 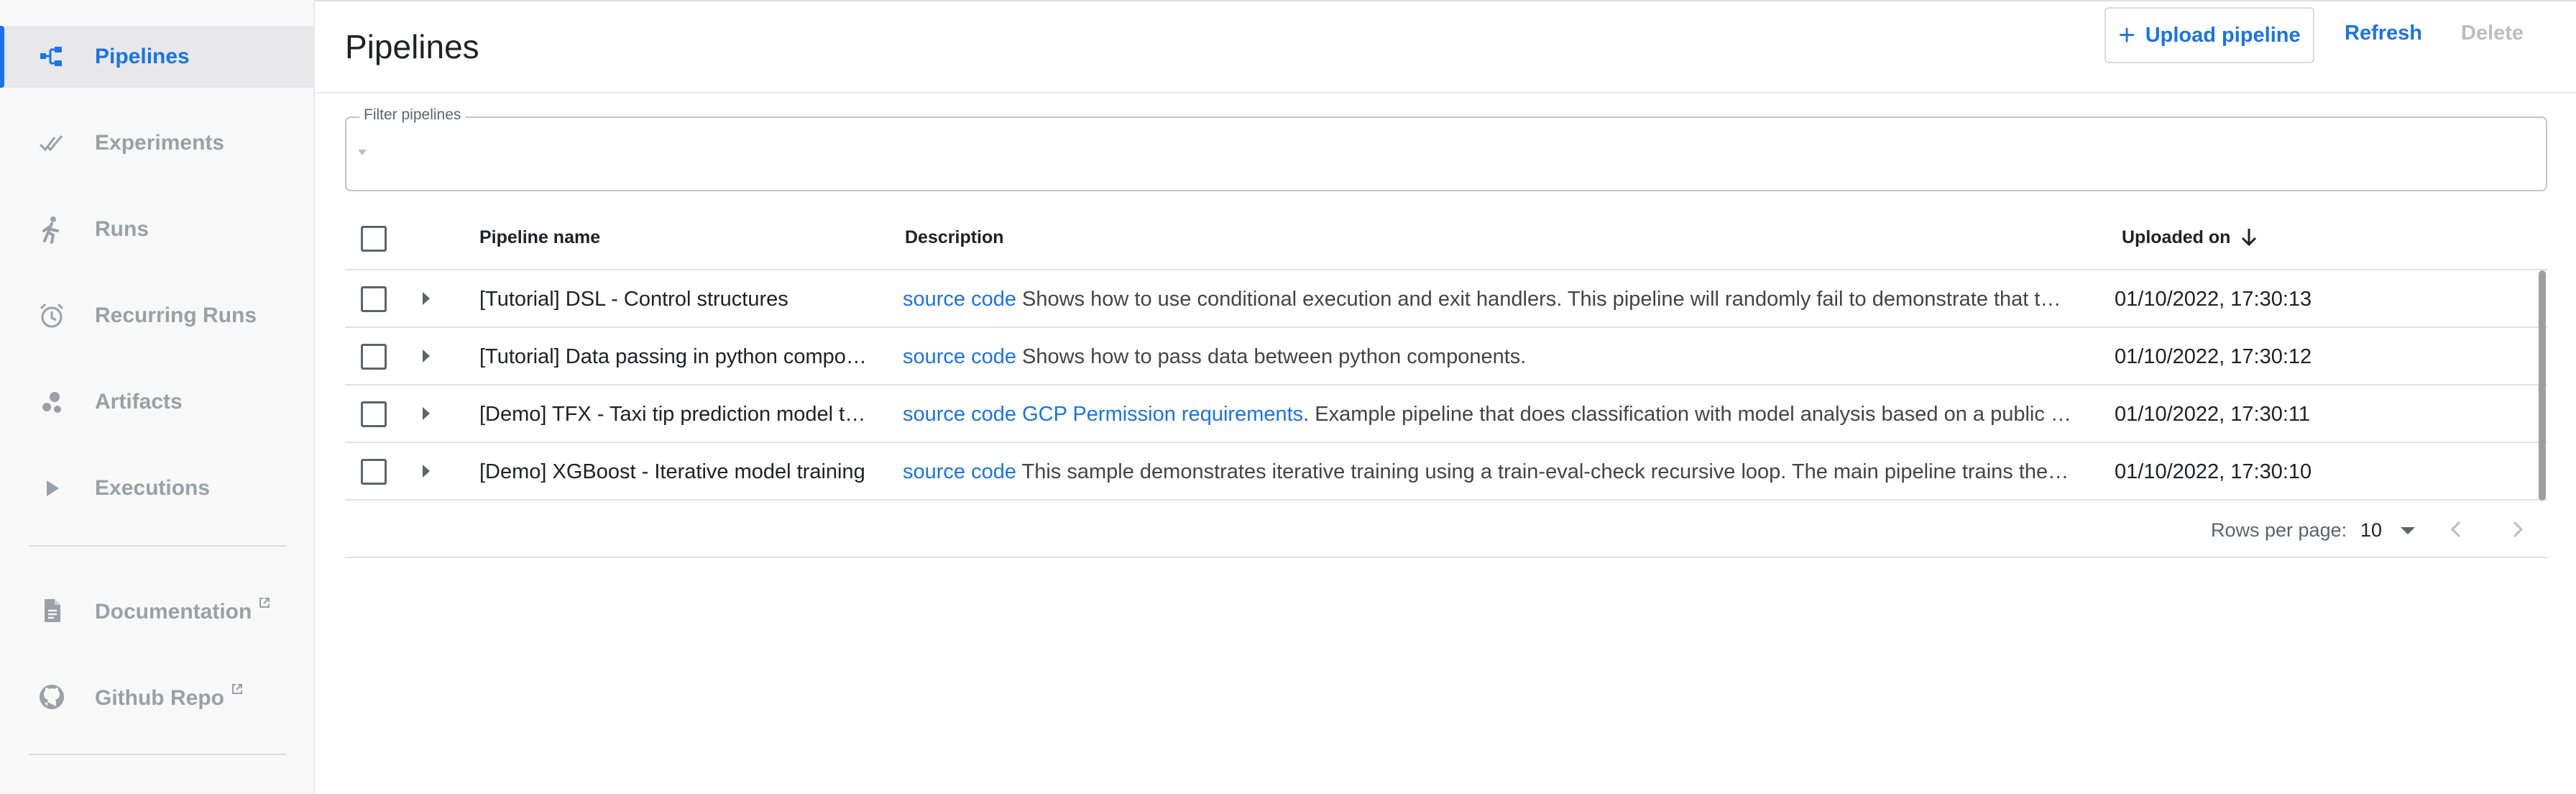 What do you see at coordinates (539, 237) in the screenshot?
I see `column-header-name: Pipeline name` at bounding box center [539, 237].